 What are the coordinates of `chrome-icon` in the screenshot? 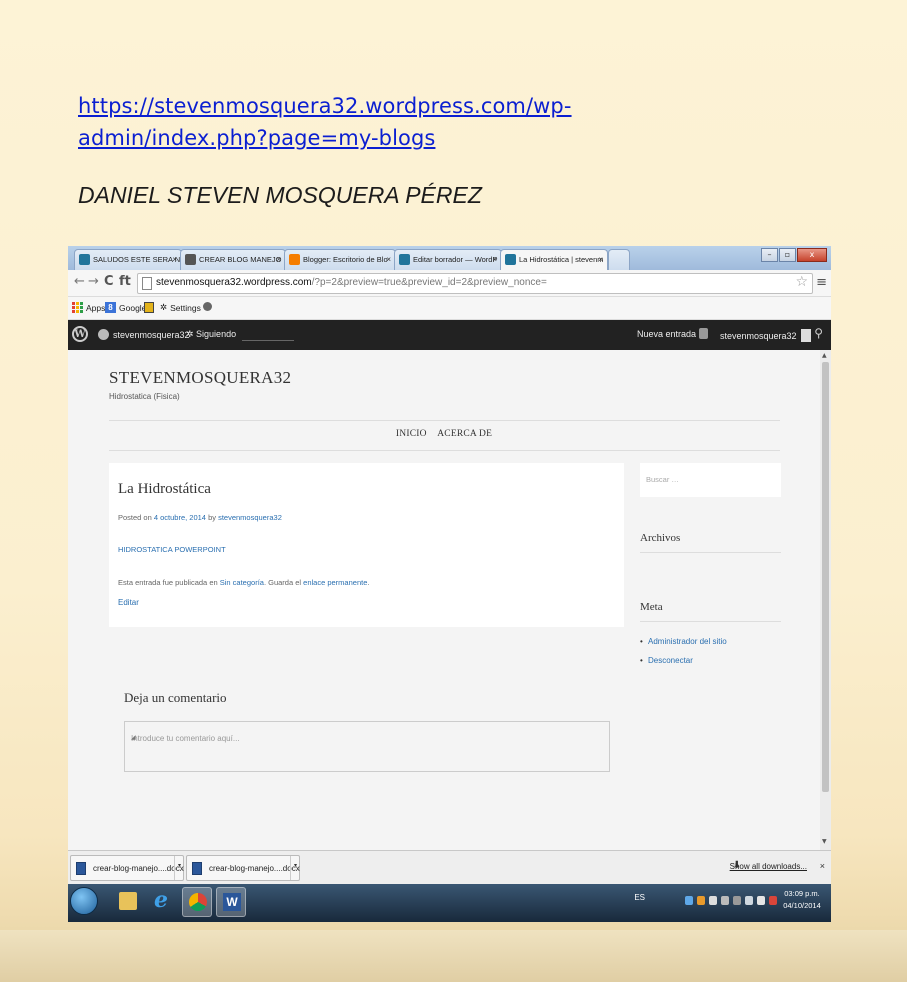 It's located at (198, 902).